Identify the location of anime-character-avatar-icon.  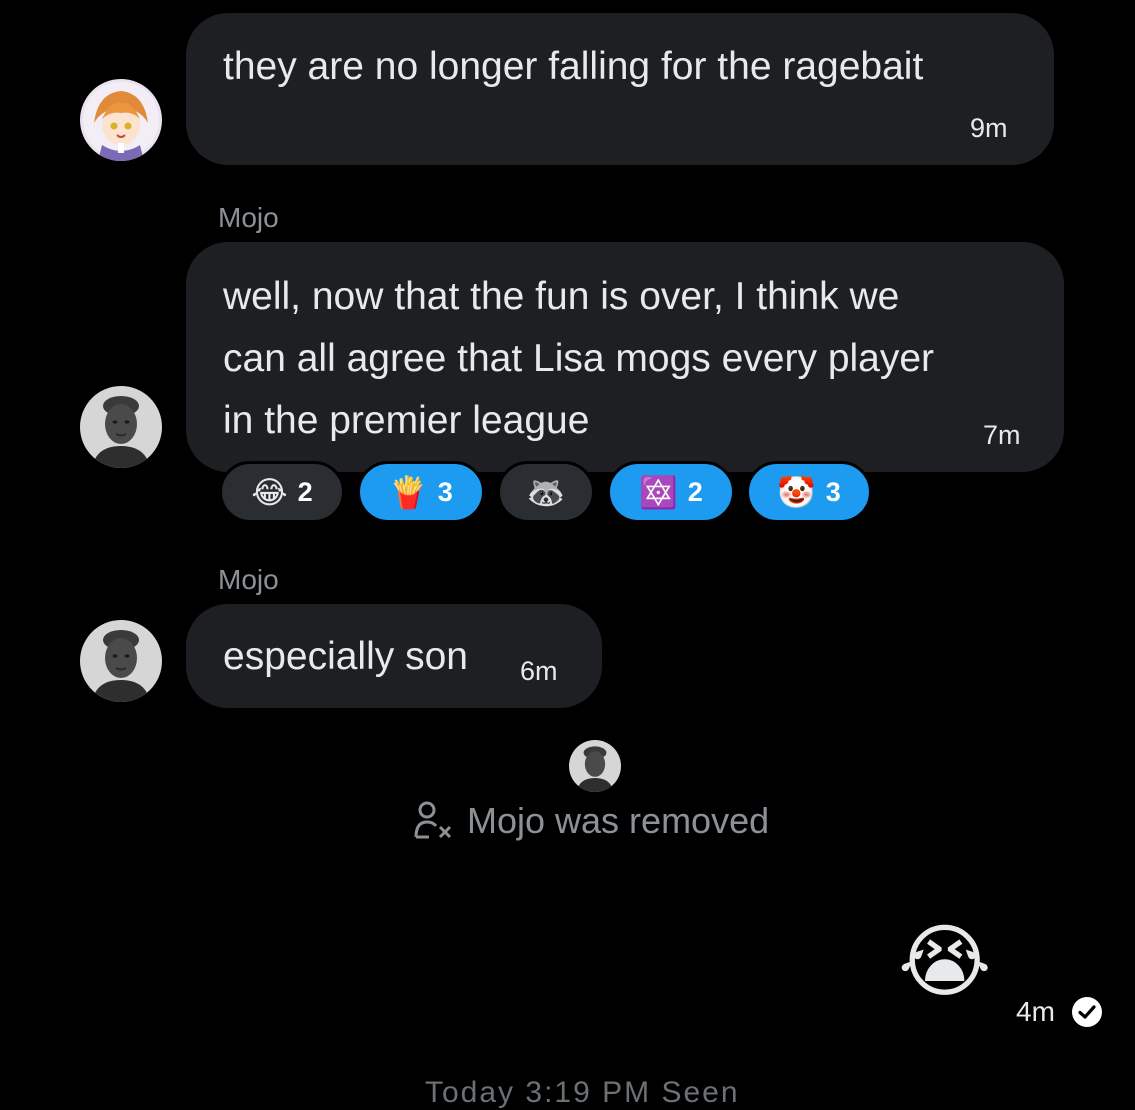
(121, 120).